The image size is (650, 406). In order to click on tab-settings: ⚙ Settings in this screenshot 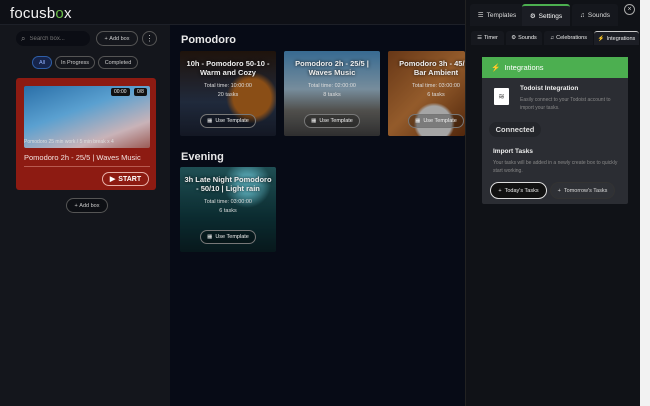, I will do `click(546, 15)`.